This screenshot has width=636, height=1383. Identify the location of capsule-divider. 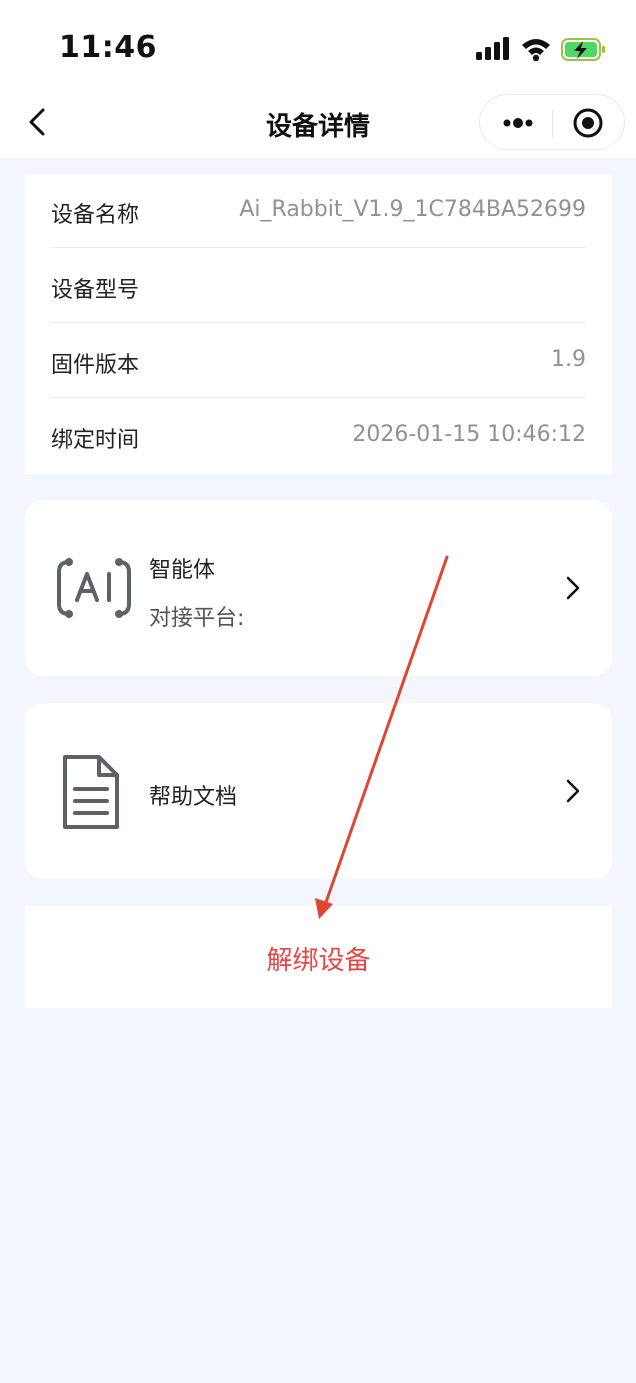
(552, 123).